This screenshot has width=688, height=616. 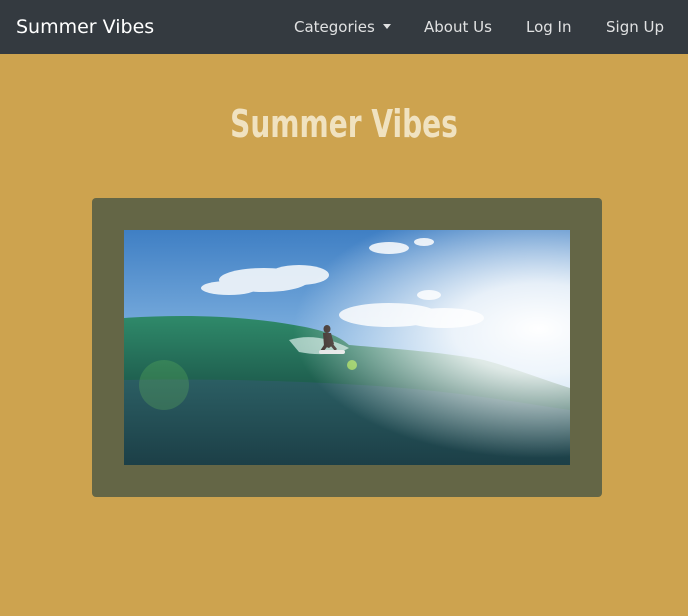 What do you see at coordinates (635, 27) in the screenshot?
I see `nav-sign-up: Sign Up` at bounding box center [635, 27].